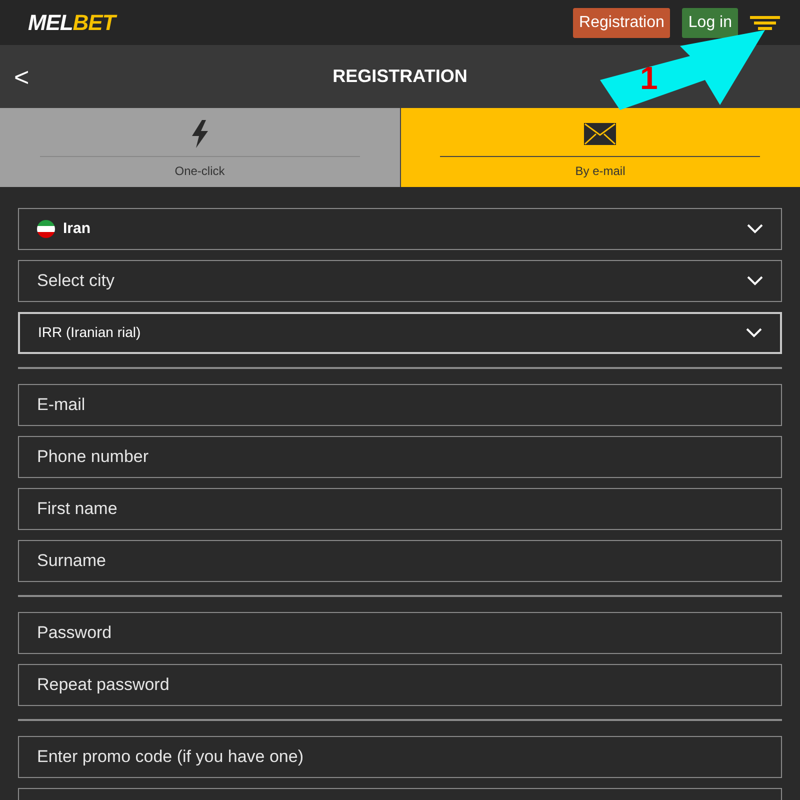 The height and width of the screenshot is (800, 800). I want to click on input-field: Password, so click(400, 633).